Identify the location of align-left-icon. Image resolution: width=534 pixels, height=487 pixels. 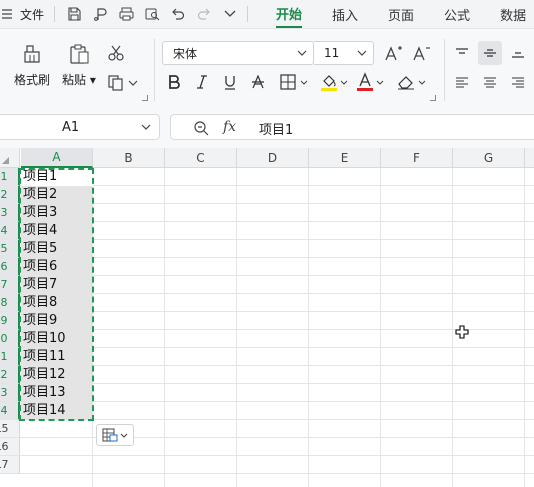
(462, 83).